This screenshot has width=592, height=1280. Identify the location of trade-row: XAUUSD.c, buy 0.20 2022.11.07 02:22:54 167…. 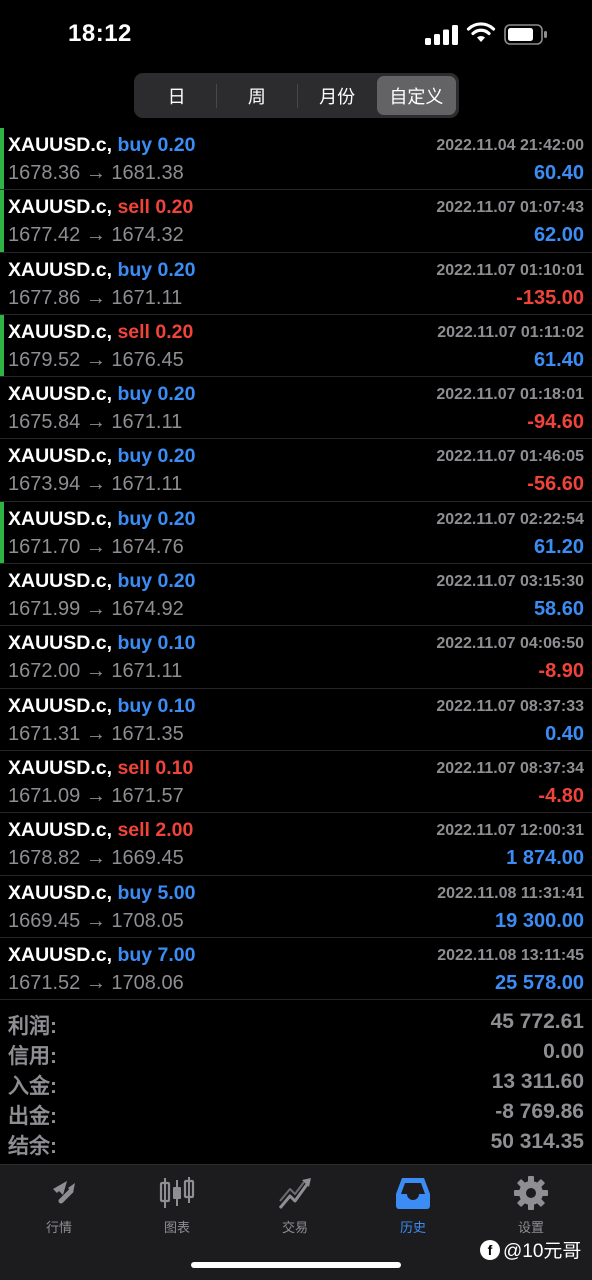
(296, 533).